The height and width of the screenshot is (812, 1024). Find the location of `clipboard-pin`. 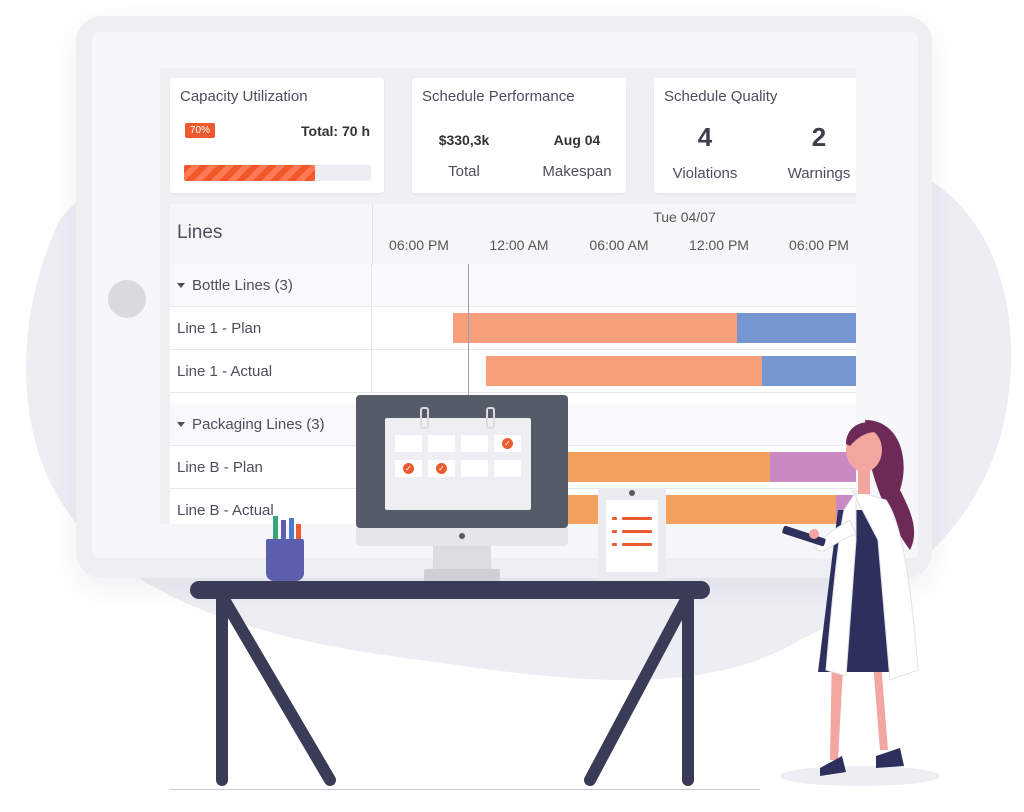

clipboard-pin is located at coordinates (632, 493).